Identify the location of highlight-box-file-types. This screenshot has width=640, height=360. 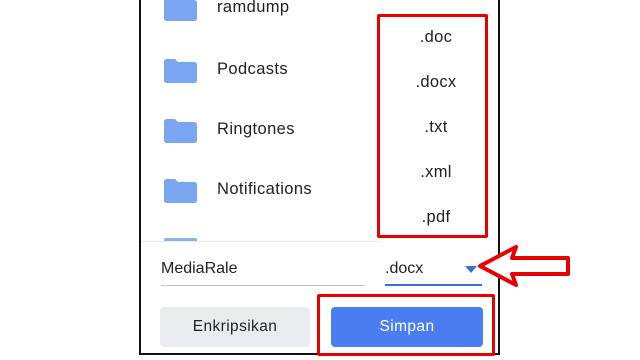
(432, 126).